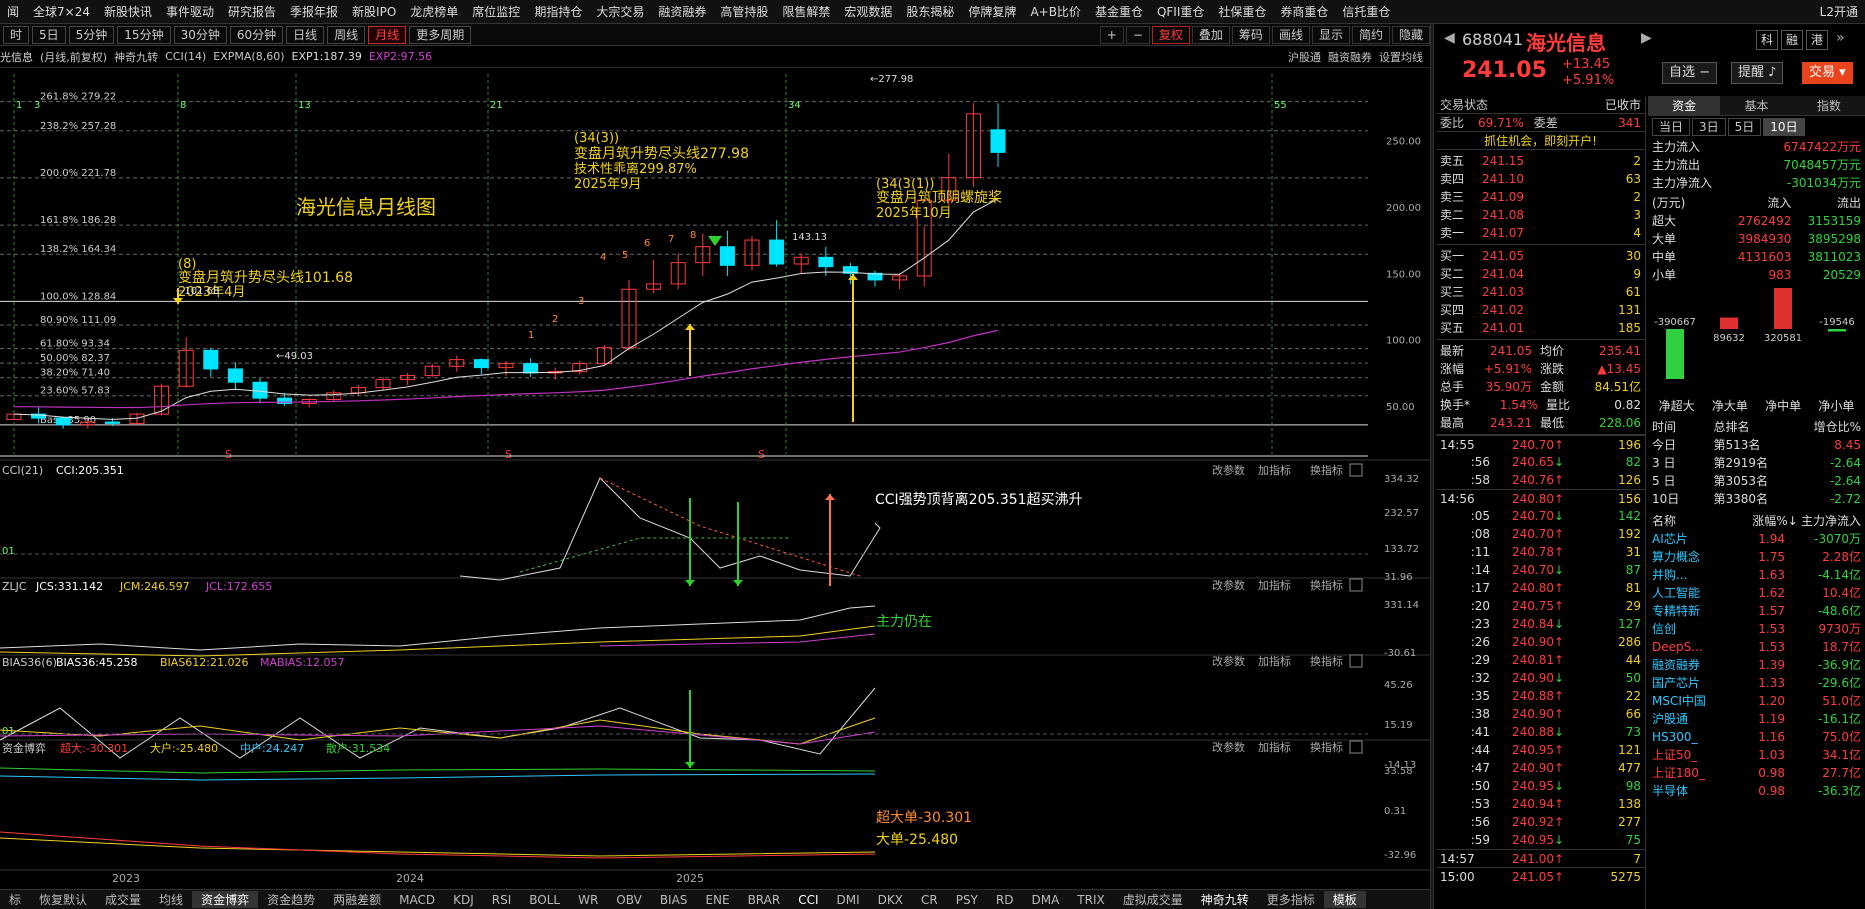 Image resolution: width=1865 pixels, height=909 pixels. I want to click on top-menu-item: 高管持股, so click(744, 11).